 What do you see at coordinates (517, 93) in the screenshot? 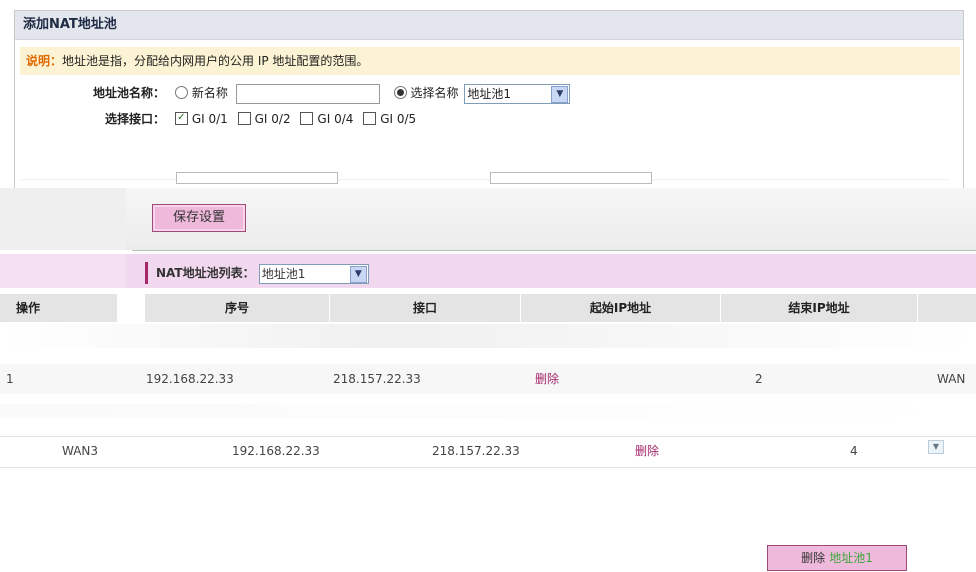
I see `pool-select: 地址池1 ▼` at bounding box center [517, 93].